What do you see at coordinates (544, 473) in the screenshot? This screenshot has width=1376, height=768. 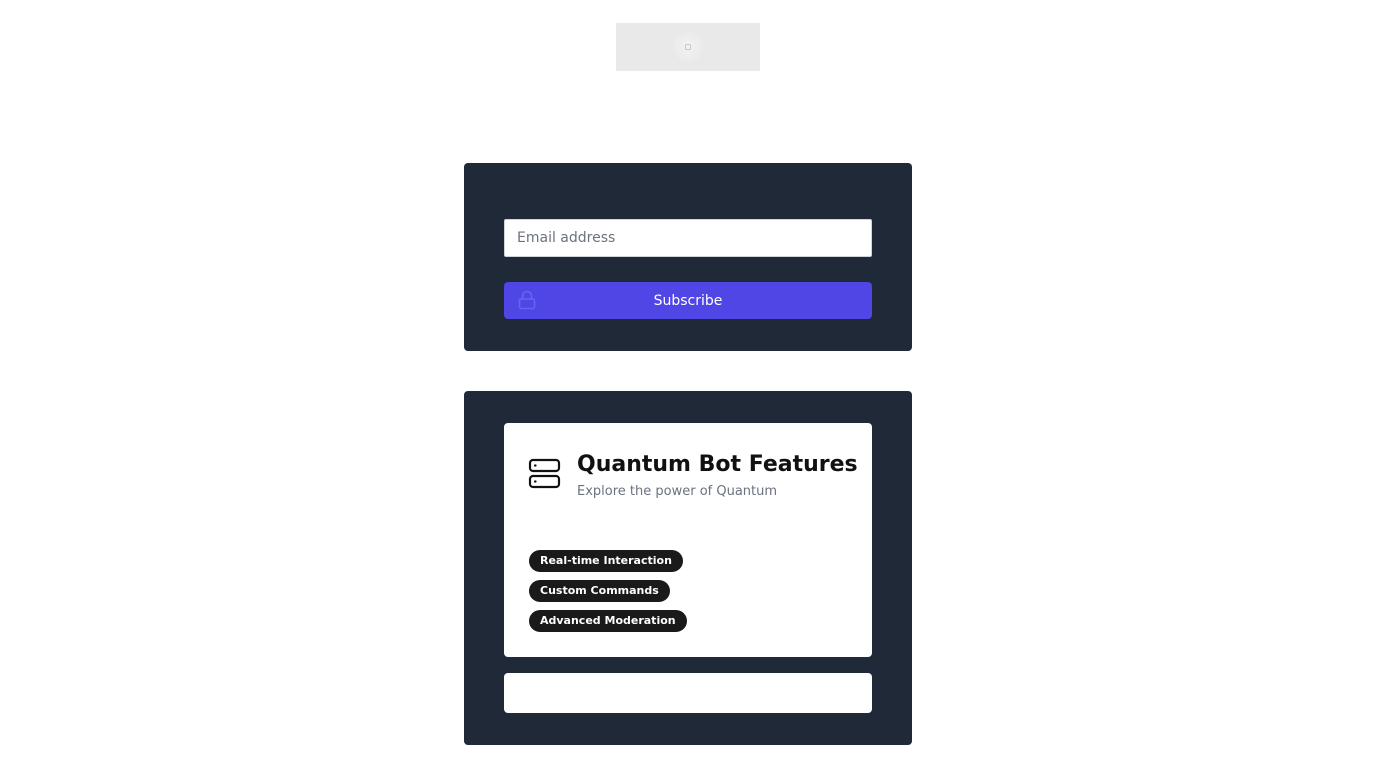 I see `server-icon` at bounding box center [544, 473].